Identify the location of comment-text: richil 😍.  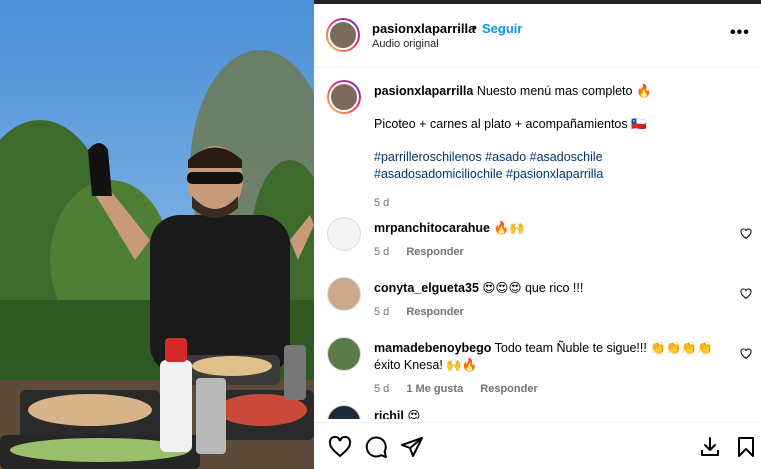
(554, 413).